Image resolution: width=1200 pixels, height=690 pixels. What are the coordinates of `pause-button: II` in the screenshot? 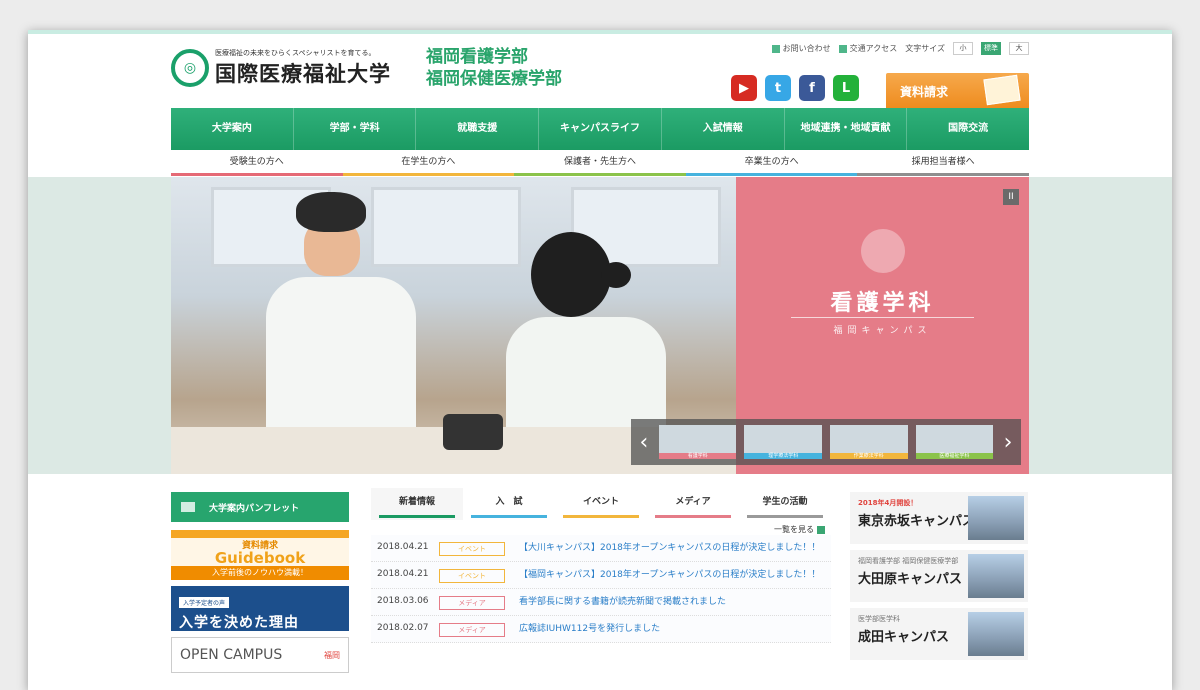 It's located at (1011, 197).